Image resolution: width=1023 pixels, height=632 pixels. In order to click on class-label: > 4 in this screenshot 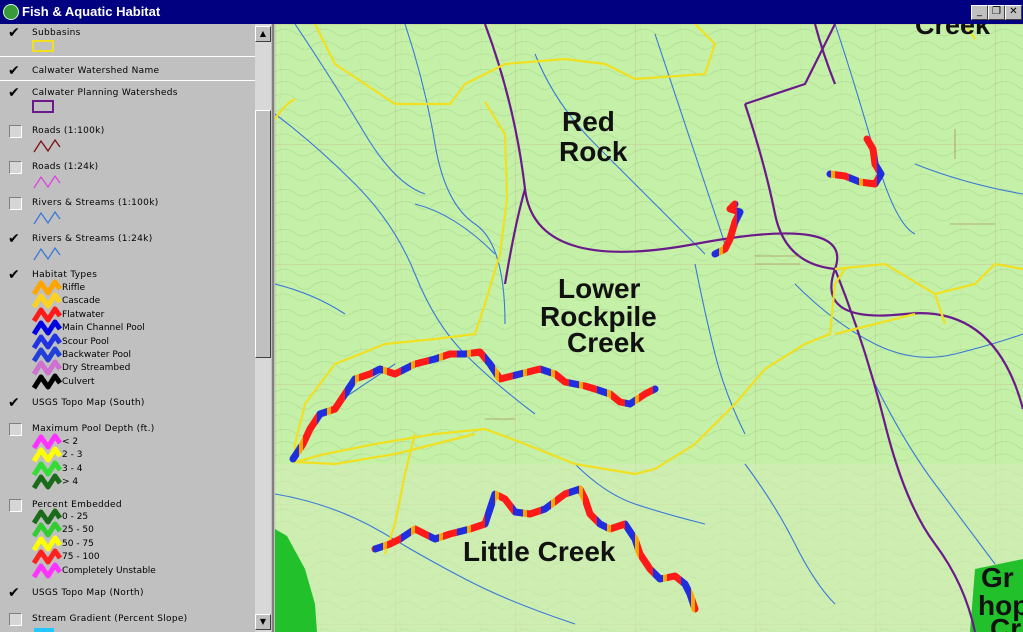, I will do `click(70, 482)`.